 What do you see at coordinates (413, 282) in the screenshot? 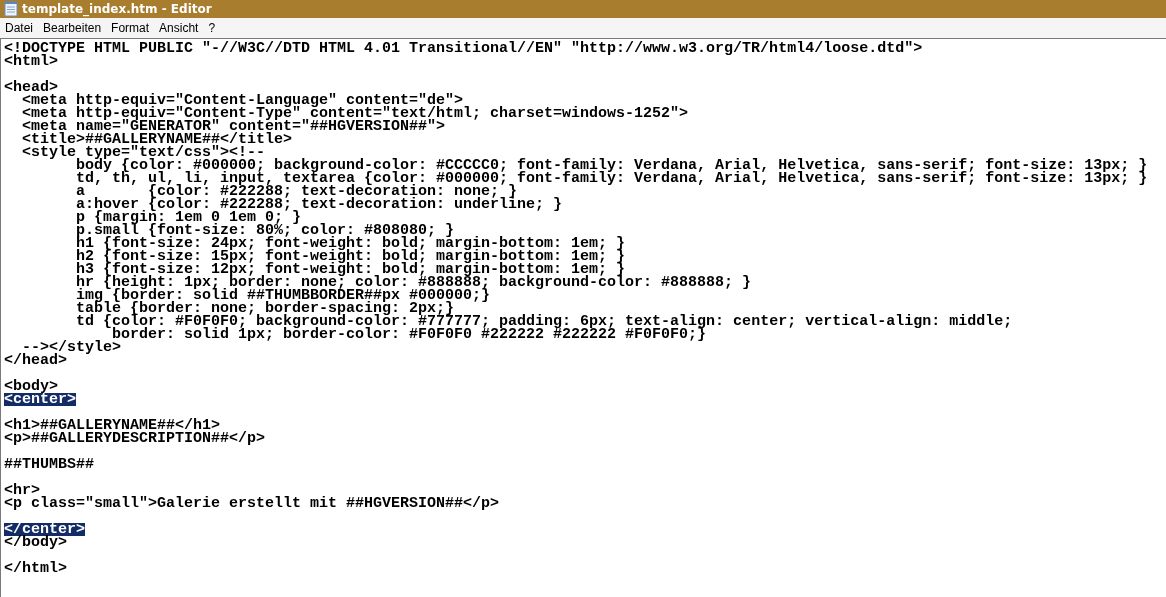
I see `code-line: hr {height: 1px; border: none; color: #888888; background-color: #888888; }` at bounding box center [413, 282].